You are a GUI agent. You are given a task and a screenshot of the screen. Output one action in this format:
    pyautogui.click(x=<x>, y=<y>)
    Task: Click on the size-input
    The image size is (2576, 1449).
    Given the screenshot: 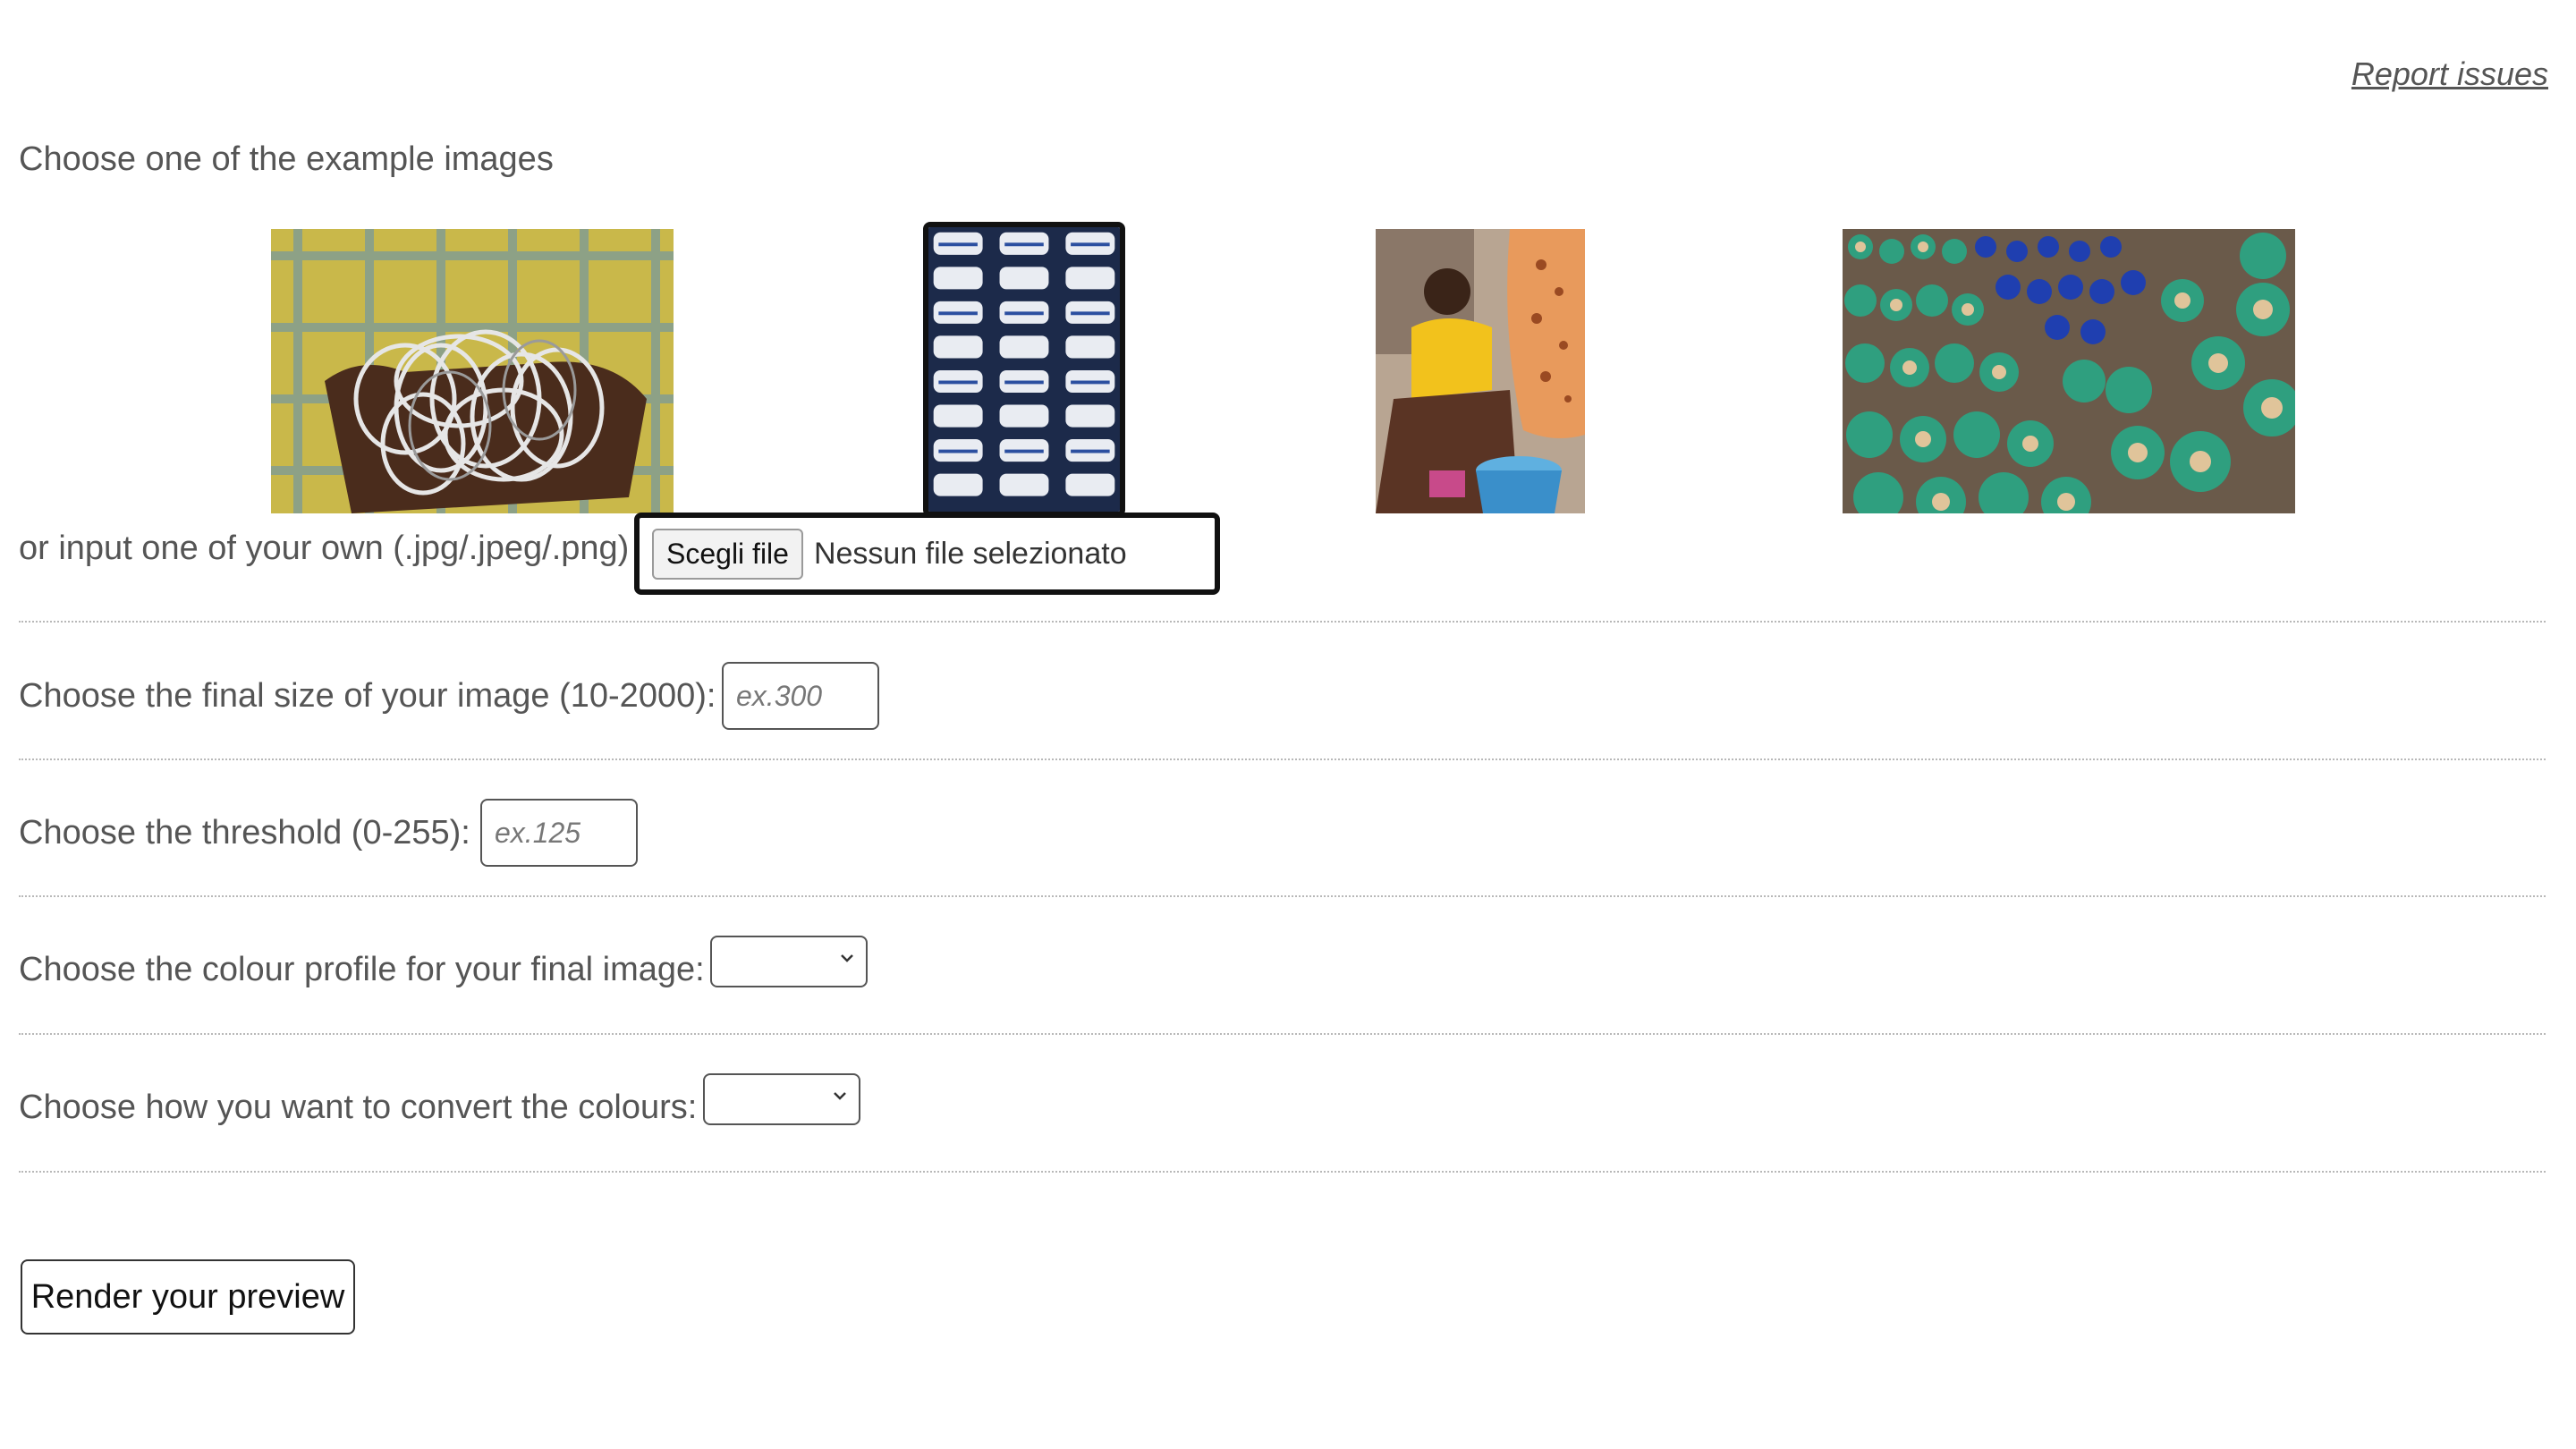 What is the action you would take?
    pyautogui.click(x=800, y=696)
    